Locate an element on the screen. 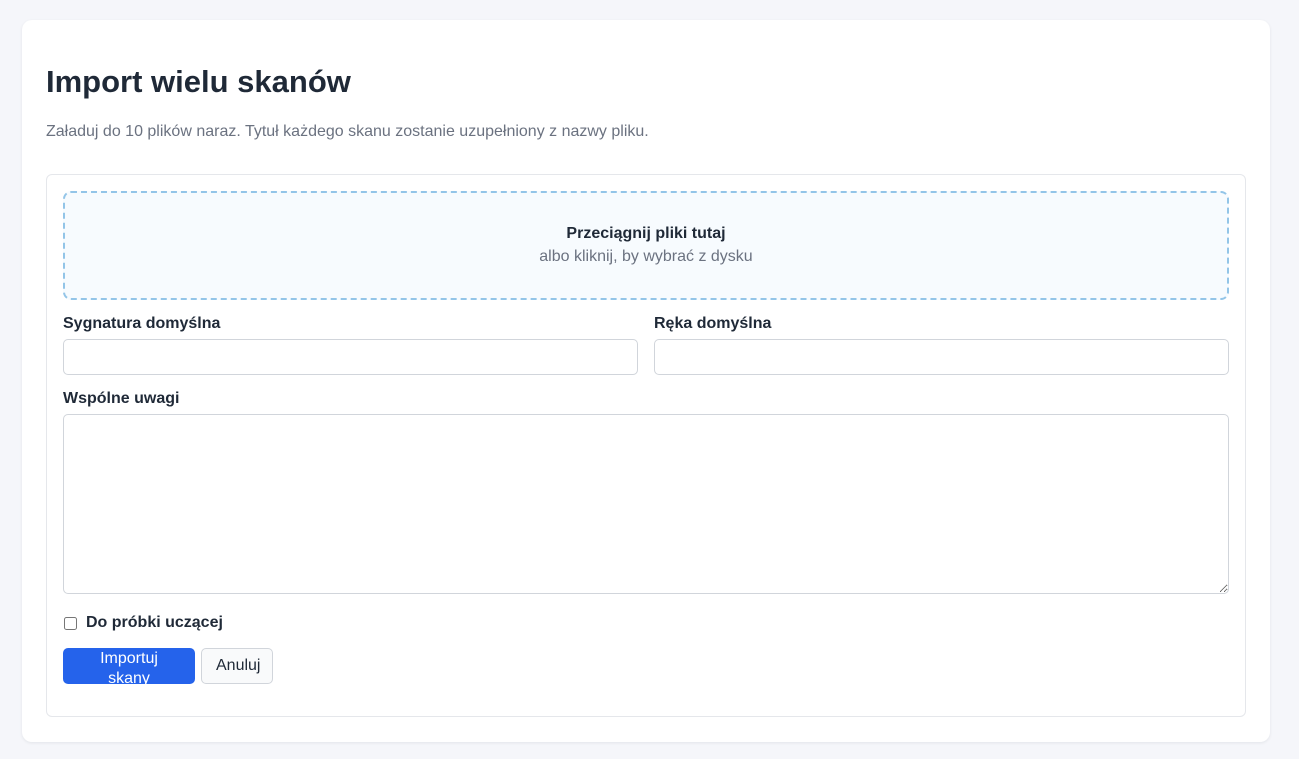 The height and width of the screenshot is (759, 1299). notes-label: Wspólne uwagi is located at coordinates (121, 398).